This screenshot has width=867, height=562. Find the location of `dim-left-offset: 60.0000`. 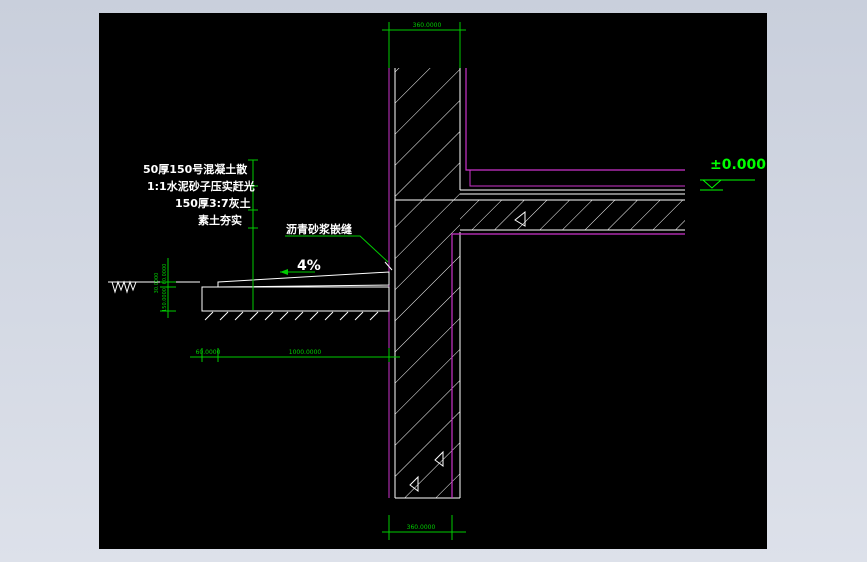

dim-left-offset: 60.0000 is located at coordinates (208, 352).